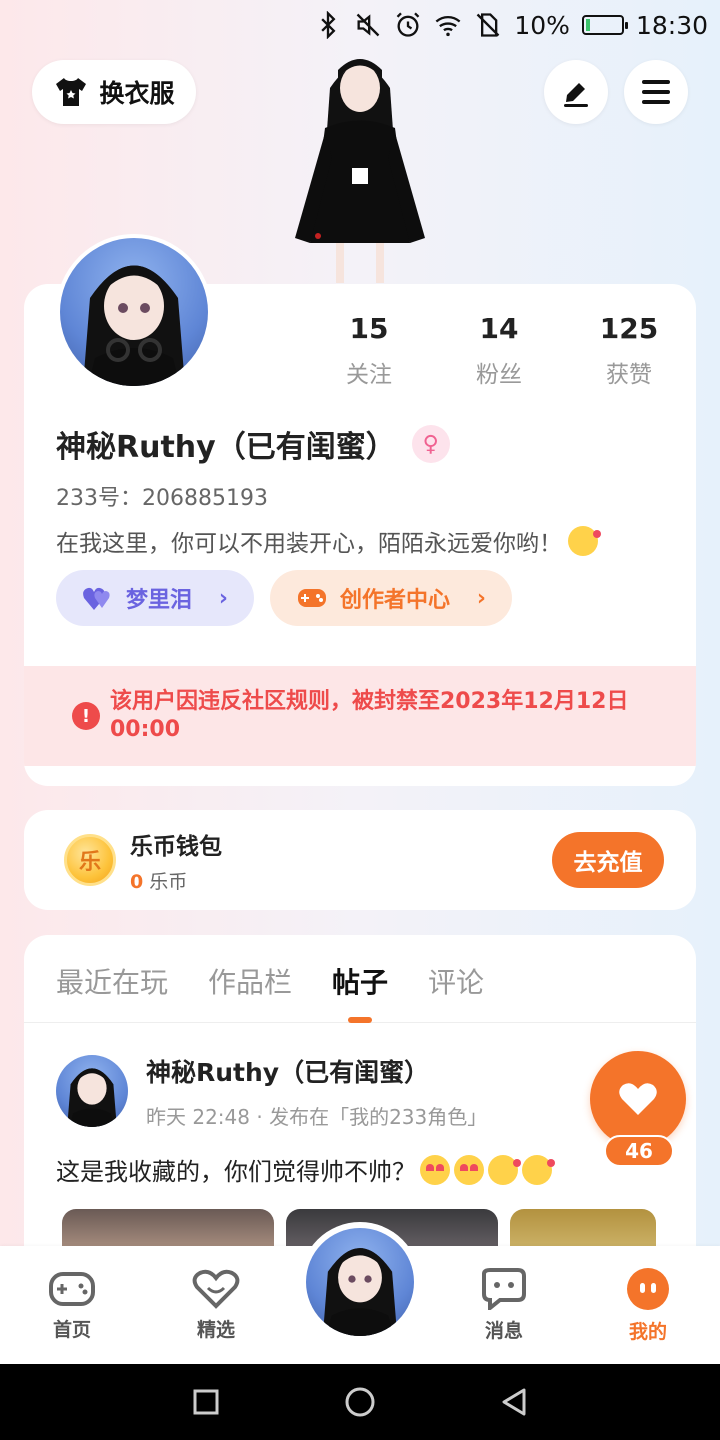 The image size is (720, 1440). I want to click on coin-icon: 乐, so click(90, 860).